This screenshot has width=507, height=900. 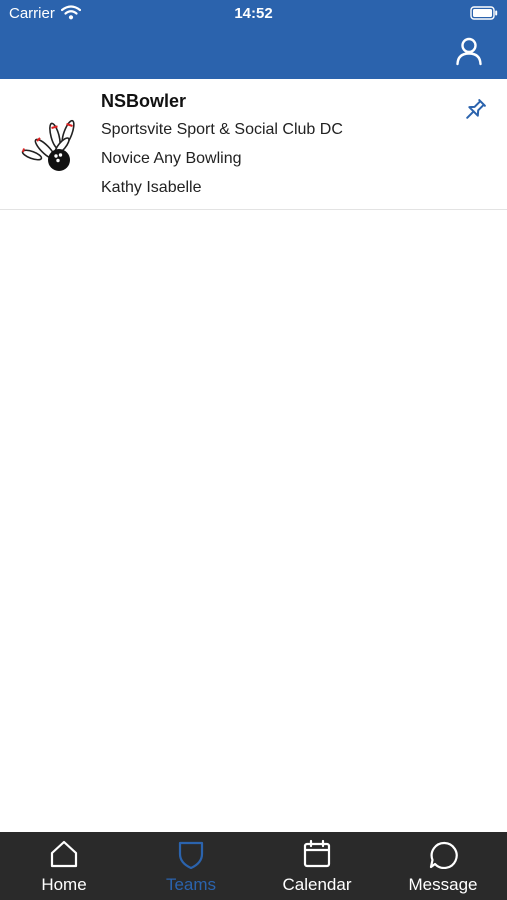 I want to click on team-name: NSBowler, so click(x=144, y=101).